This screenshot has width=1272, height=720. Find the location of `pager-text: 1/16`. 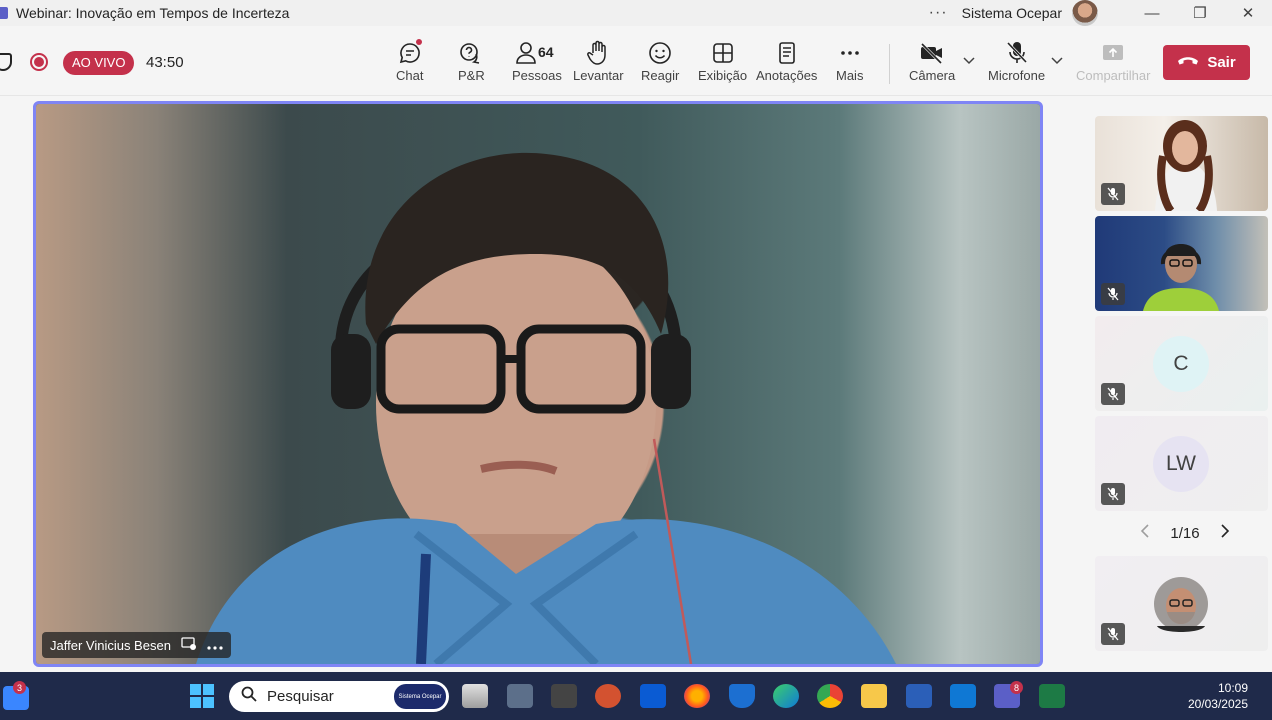

pager-text: 1/16 is located at coordinates (1185, 533).